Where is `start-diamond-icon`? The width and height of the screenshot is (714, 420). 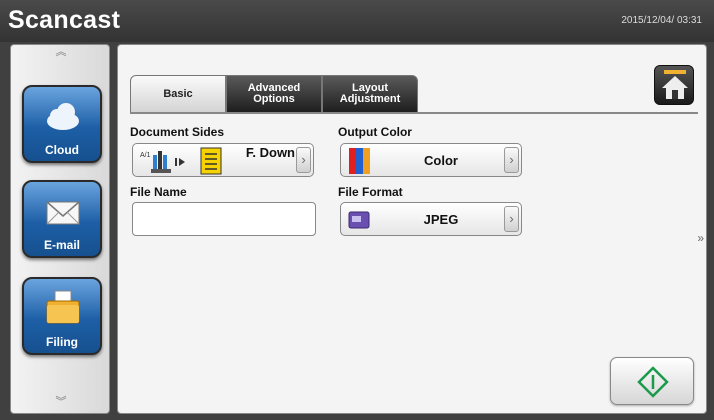 start-diamond-icon is located at coordinates (653, 382).